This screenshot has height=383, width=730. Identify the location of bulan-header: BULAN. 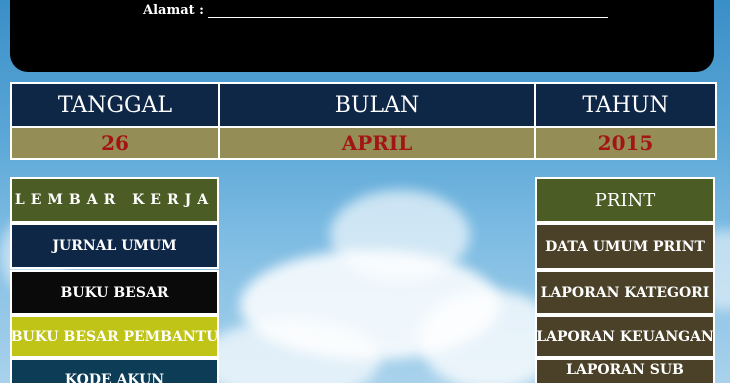
(377, 105).